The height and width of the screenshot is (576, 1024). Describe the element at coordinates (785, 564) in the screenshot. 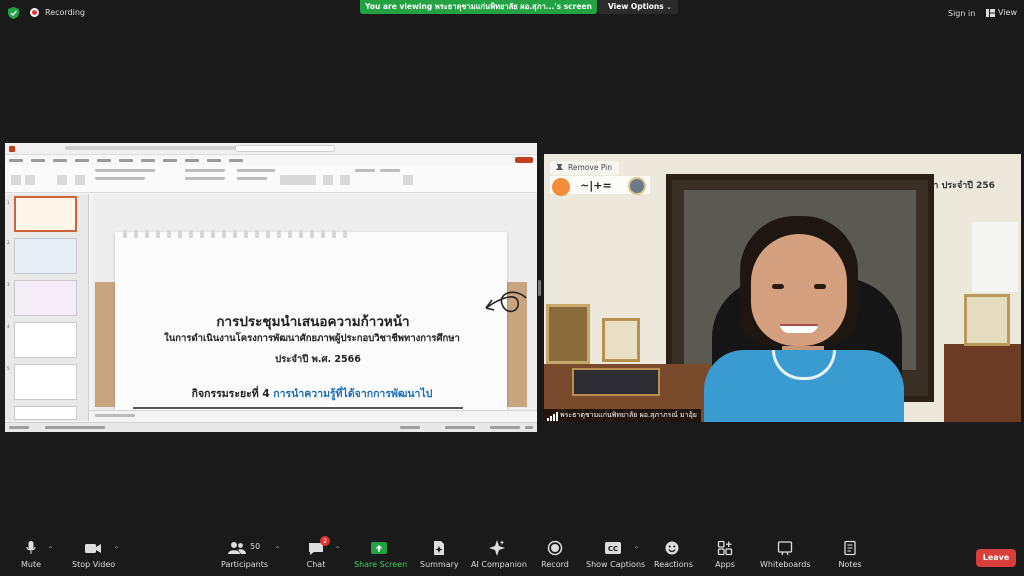

I see `whiteboards-label: Whiteboards` at that location.